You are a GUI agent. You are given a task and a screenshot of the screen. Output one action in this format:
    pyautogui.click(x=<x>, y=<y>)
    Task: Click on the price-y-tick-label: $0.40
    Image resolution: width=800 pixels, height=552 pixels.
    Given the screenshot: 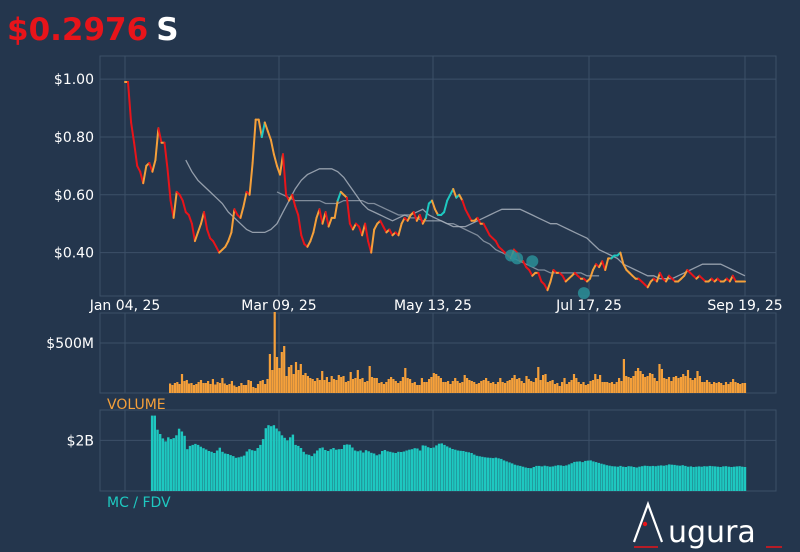 What is the action you would take?
    pyautogui.click(x=74, y=254)
    